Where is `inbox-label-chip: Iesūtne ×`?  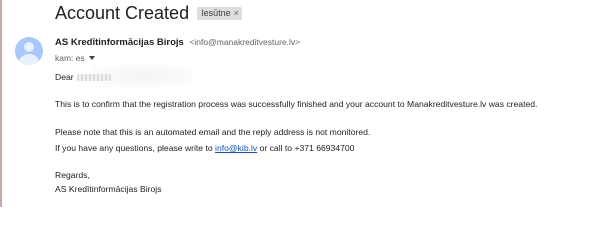
inbox-label-chip: Iesūtne × is located at coordinates (219, 13).